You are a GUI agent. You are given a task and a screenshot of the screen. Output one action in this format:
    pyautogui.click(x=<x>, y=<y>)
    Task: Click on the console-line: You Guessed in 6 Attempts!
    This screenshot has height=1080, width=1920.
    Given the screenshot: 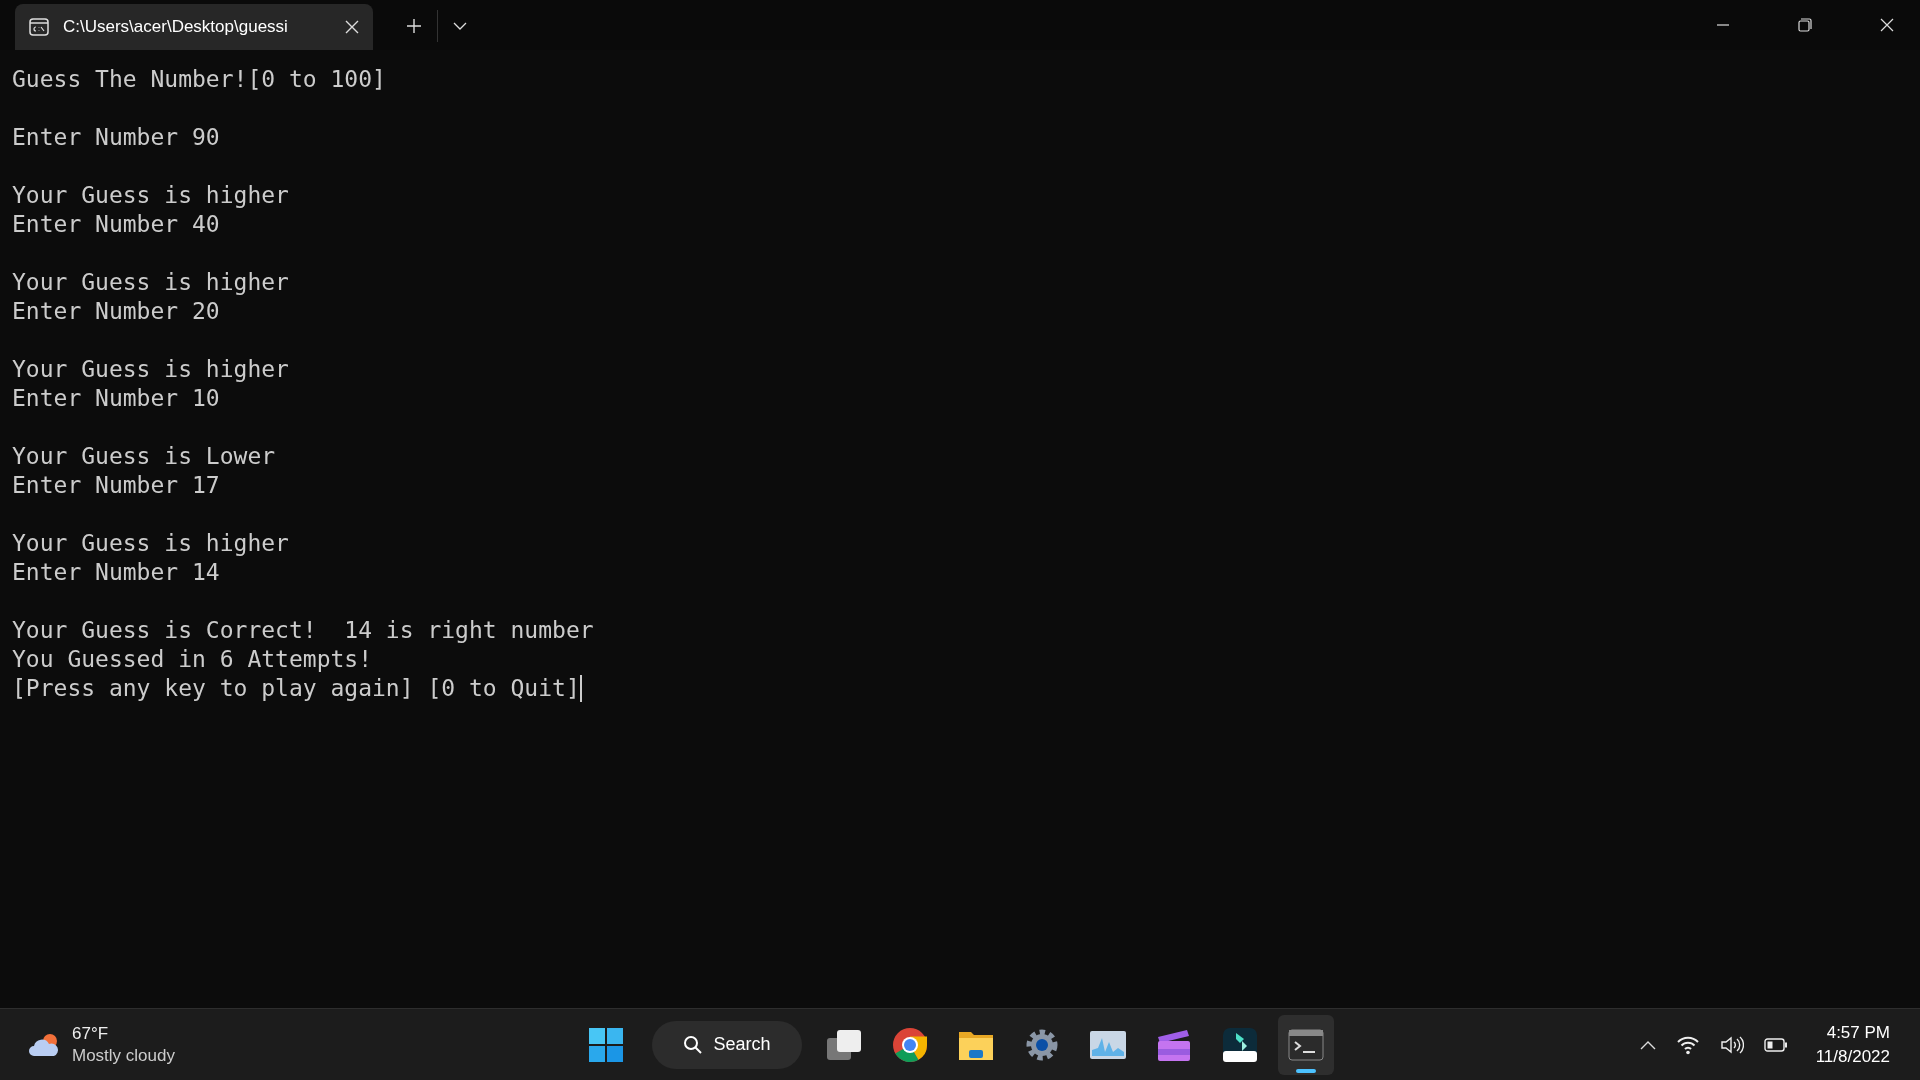 What is the action you would take?
    pyautogui.click(x=192, y=659)
    